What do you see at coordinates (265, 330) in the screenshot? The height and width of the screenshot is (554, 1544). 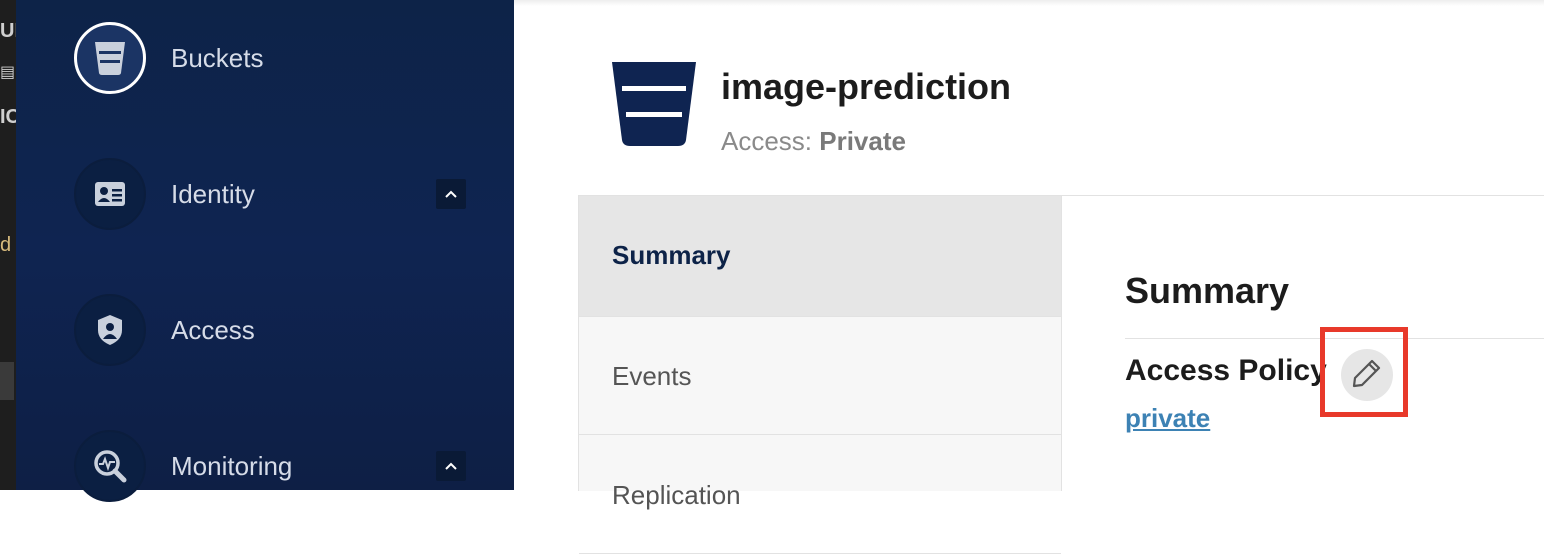 I see `sidebar-item-access: Access` at bounding box center [265, 330].